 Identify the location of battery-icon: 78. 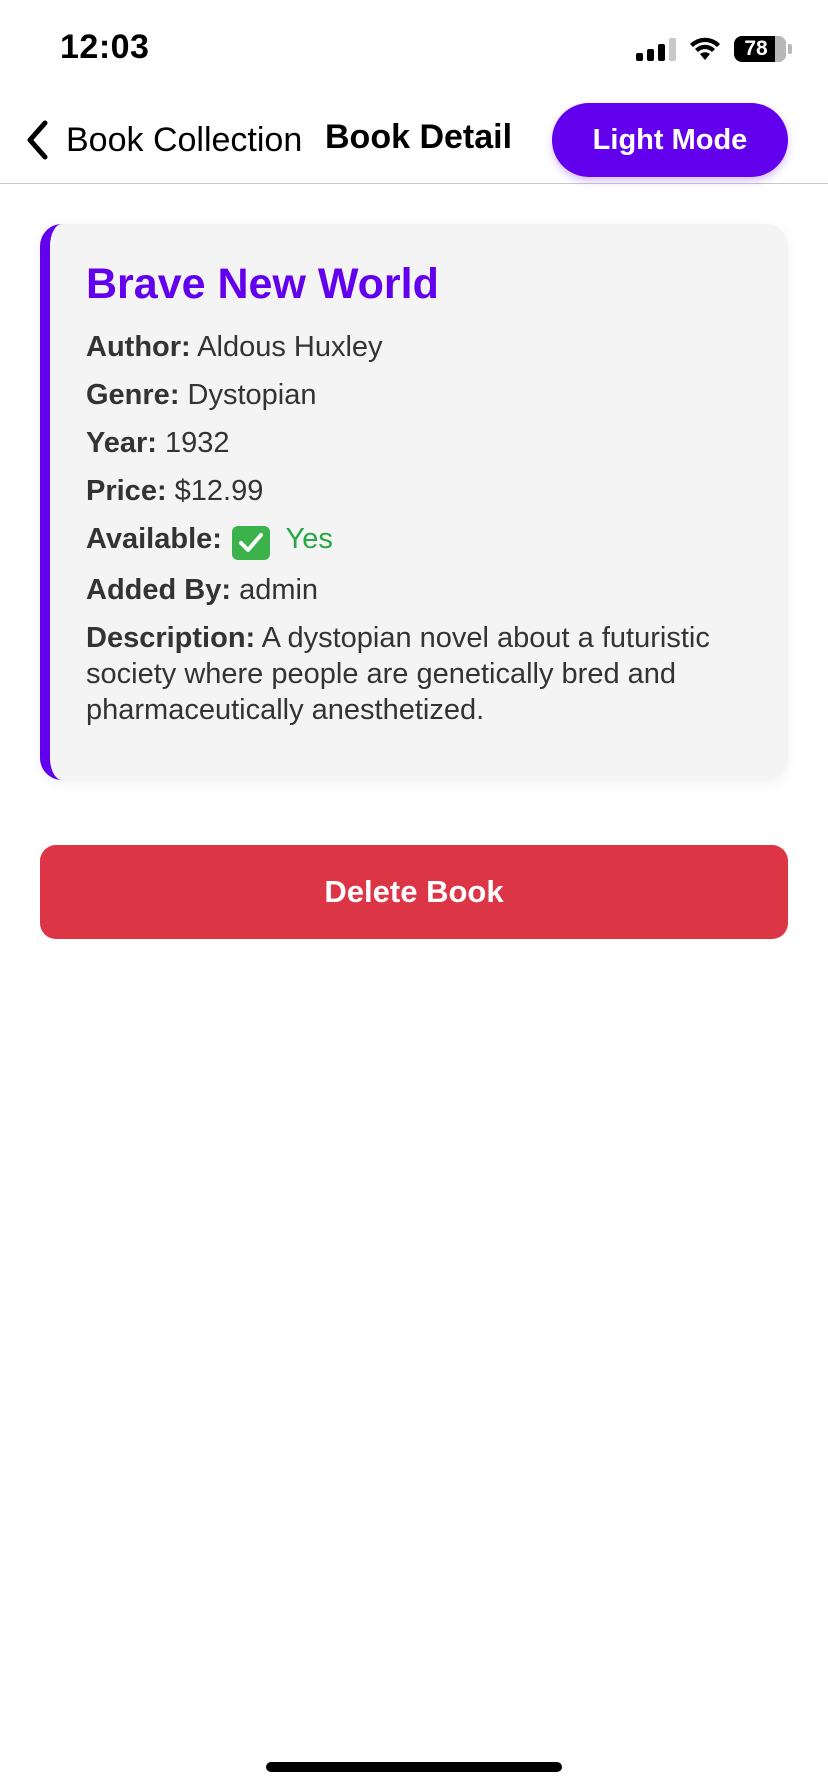
(760, 49).